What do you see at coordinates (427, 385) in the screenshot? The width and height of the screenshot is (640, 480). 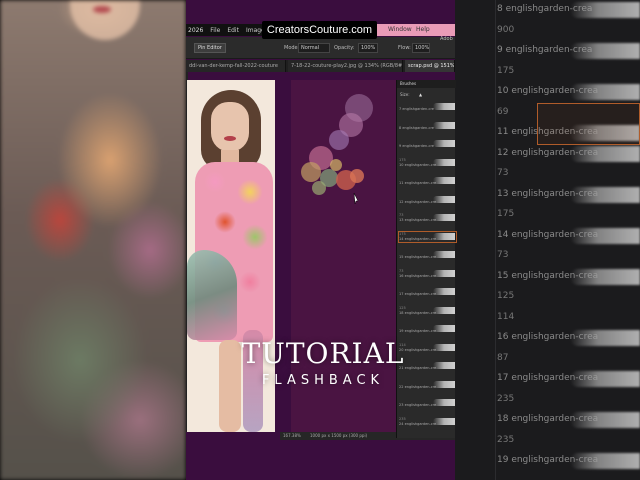 I see `brush-list-item: 22 englishgarden-cre` at bounding box center [427, 385].